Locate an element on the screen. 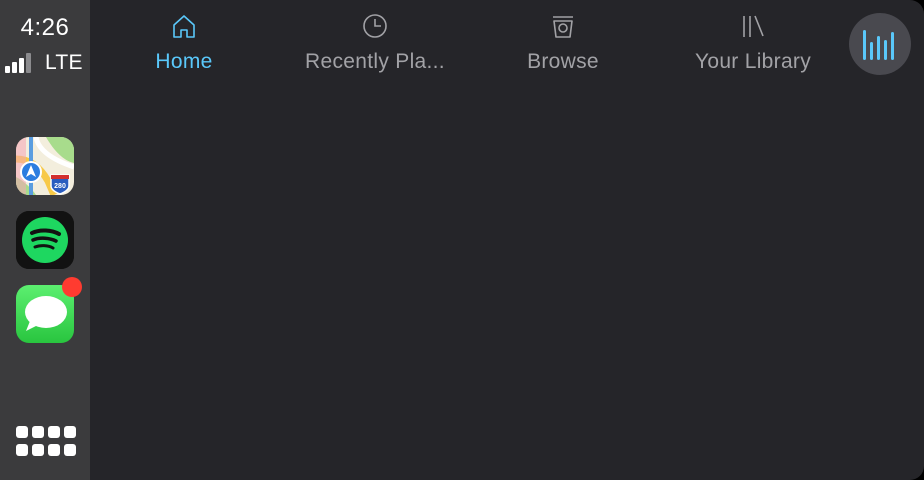  spotify-app-icon is located at coordinates (45, 240).